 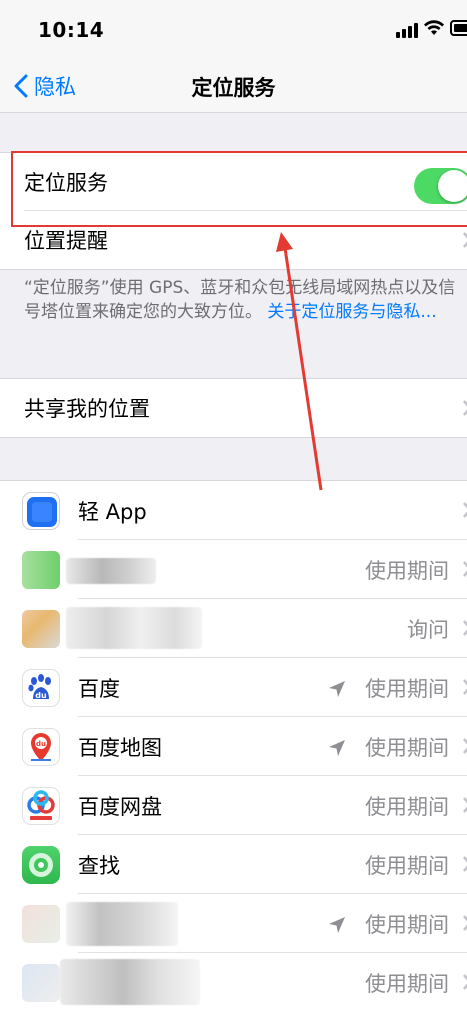 I want to click on location-alerts-row: 位置提醒, so click(x=233, y=240).